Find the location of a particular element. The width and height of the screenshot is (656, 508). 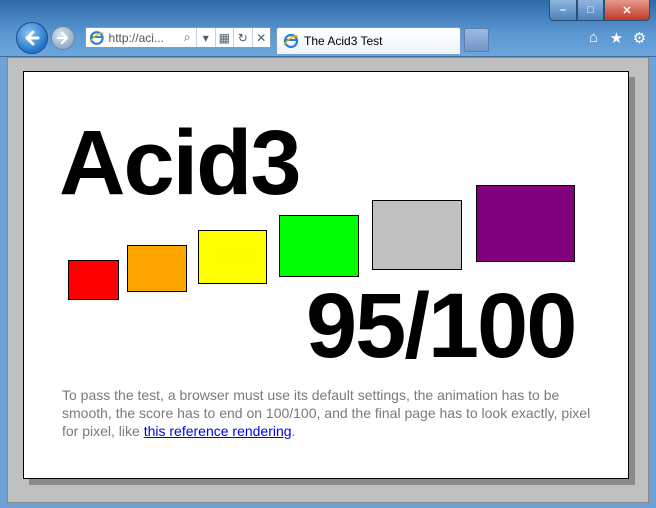

reference-rendering-link: this reference rendering is located at coordinates (218, 431).